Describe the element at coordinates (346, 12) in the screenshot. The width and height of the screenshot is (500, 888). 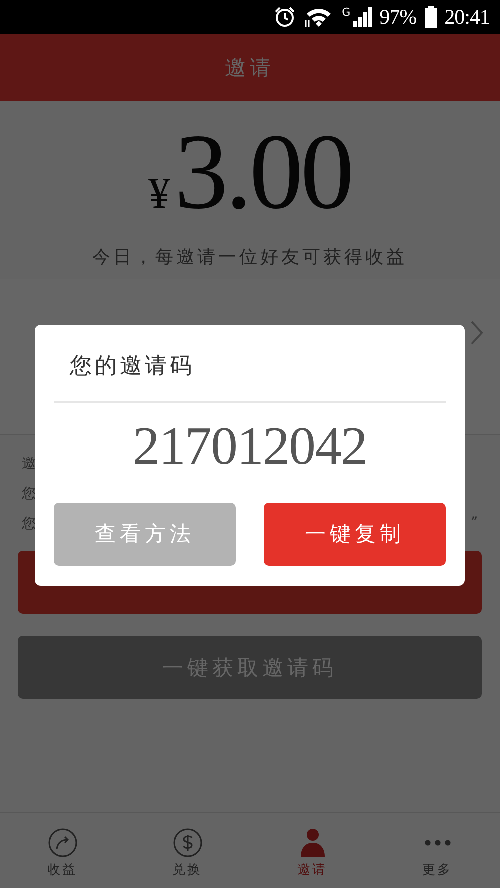
I see `network-type: G` at that location.